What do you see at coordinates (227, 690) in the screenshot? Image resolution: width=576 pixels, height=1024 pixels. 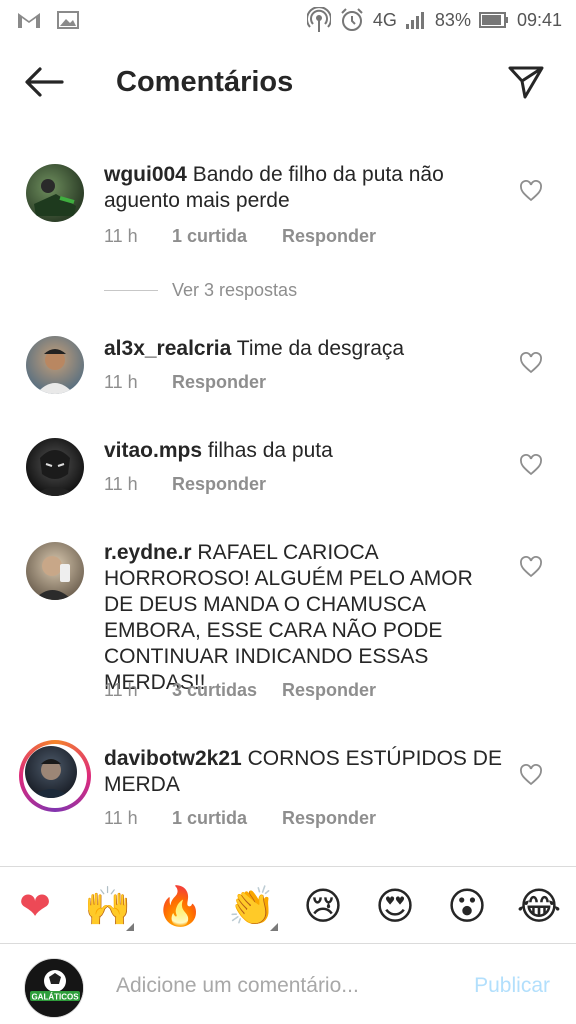 I see `comment-likes: 3 curtidas` at bounding box center [227, 690].